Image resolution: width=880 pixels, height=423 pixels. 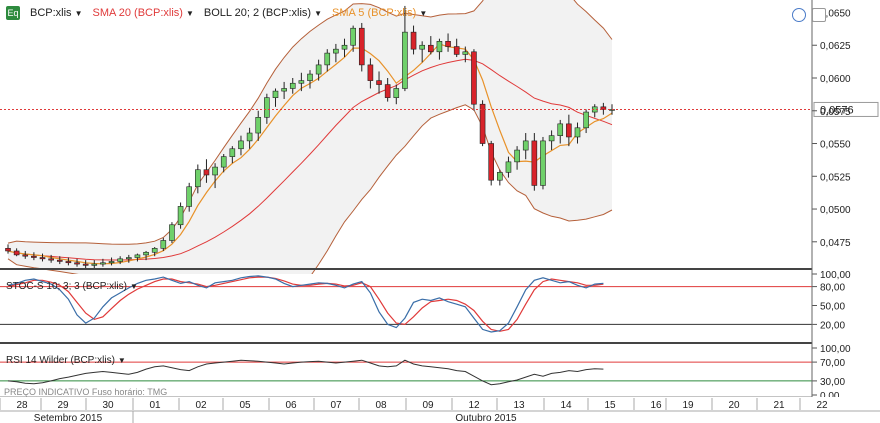 I want to click on stoch-label-text: STOC-S 10; 3; 3 (BCP:xlis), so click(x=66, y=286).